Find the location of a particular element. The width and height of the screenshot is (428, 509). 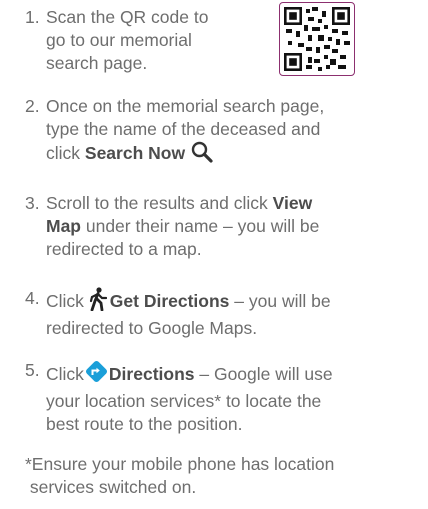

step-number: 3. is located at coordinates (32, 203).